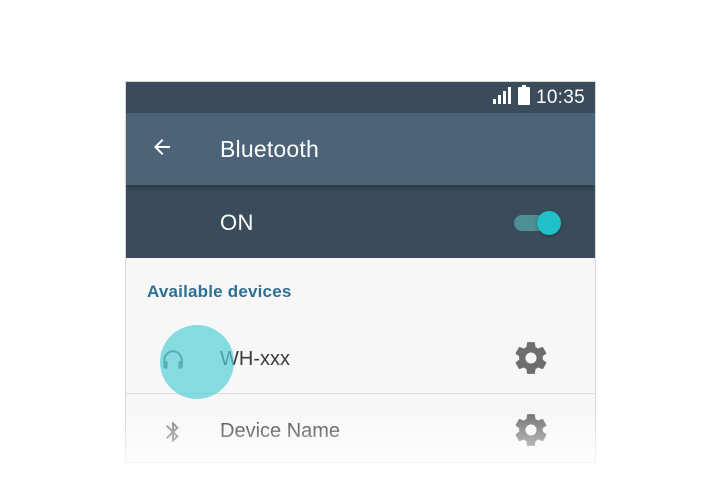  What do you see at coordinates (502, 97) in the screenshot?
I see `signal-icon` at bounding box center [502, 97].